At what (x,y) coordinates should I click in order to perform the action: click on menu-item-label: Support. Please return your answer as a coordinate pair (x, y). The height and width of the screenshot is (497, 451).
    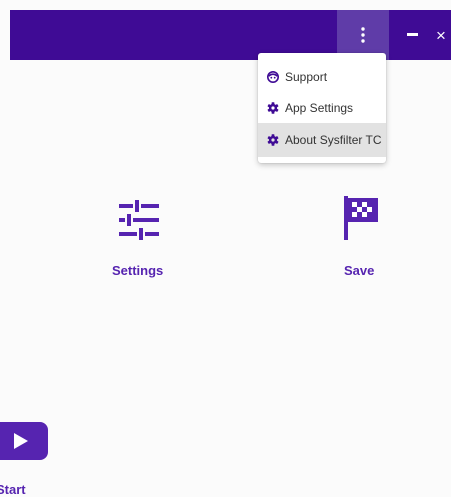
    Looking at the image, I should click on (306, 77).